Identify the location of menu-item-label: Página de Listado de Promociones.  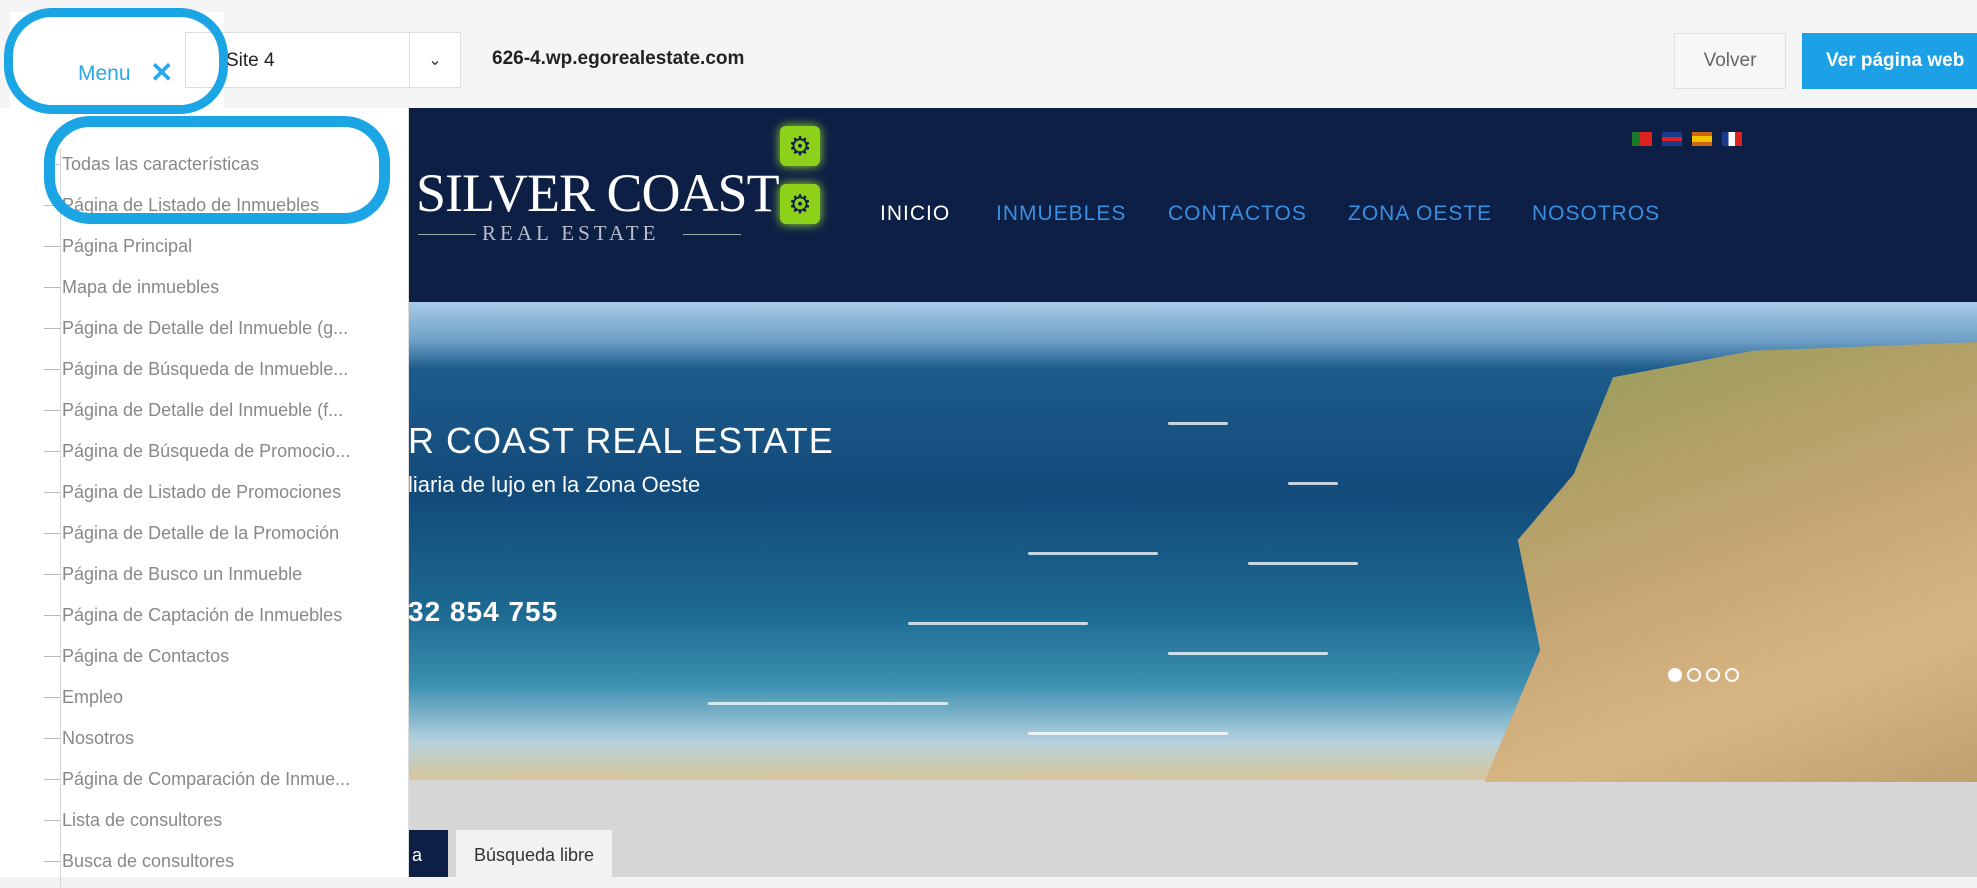
(202, 492).